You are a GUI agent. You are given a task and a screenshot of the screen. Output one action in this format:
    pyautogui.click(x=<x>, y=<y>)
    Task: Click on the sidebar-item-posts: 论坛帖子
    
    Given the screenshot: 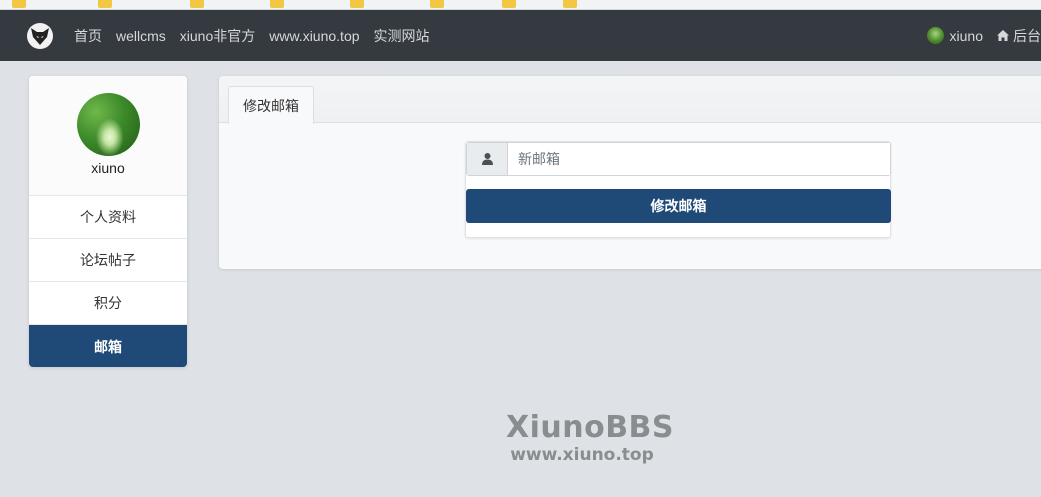 What is the action you would take?
    pyautogui.click(x=108, y=260)
    